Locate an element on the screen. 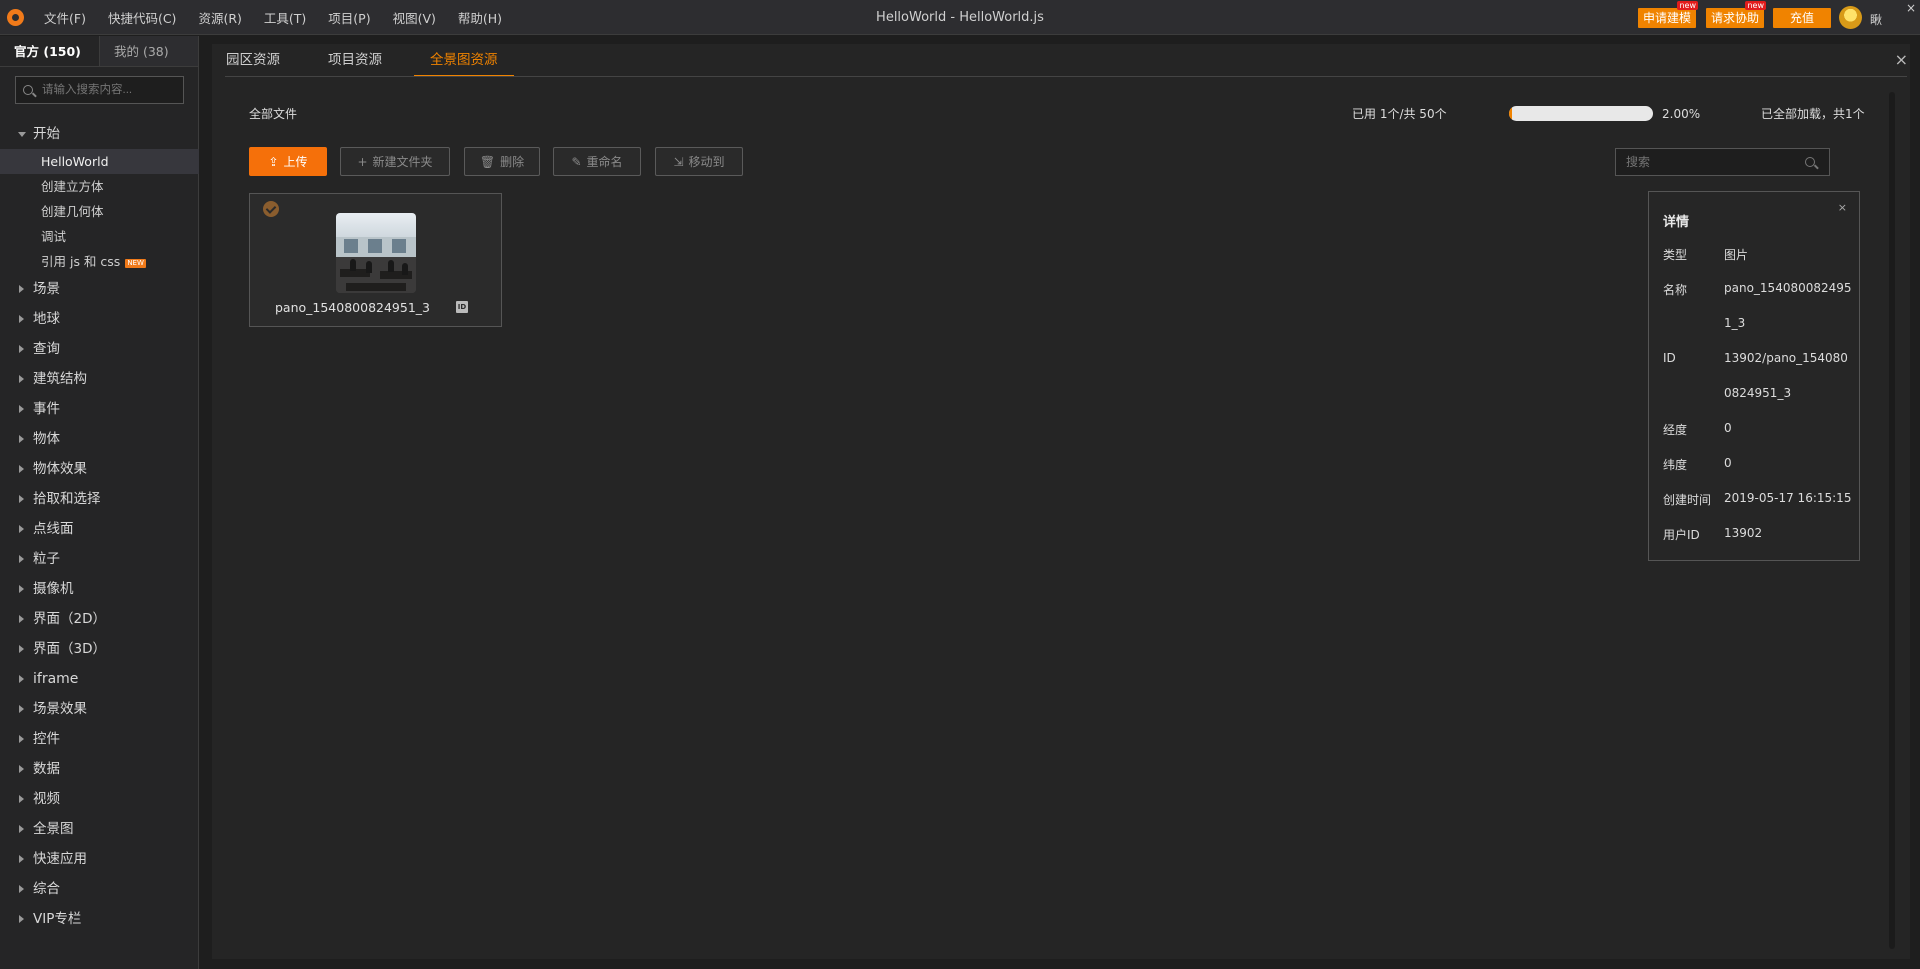 The height and width of the screenshot is (969, 1920). resource-tabs: 园区资源 项目资源 全景图资源 is located at coordinates (386, 60).